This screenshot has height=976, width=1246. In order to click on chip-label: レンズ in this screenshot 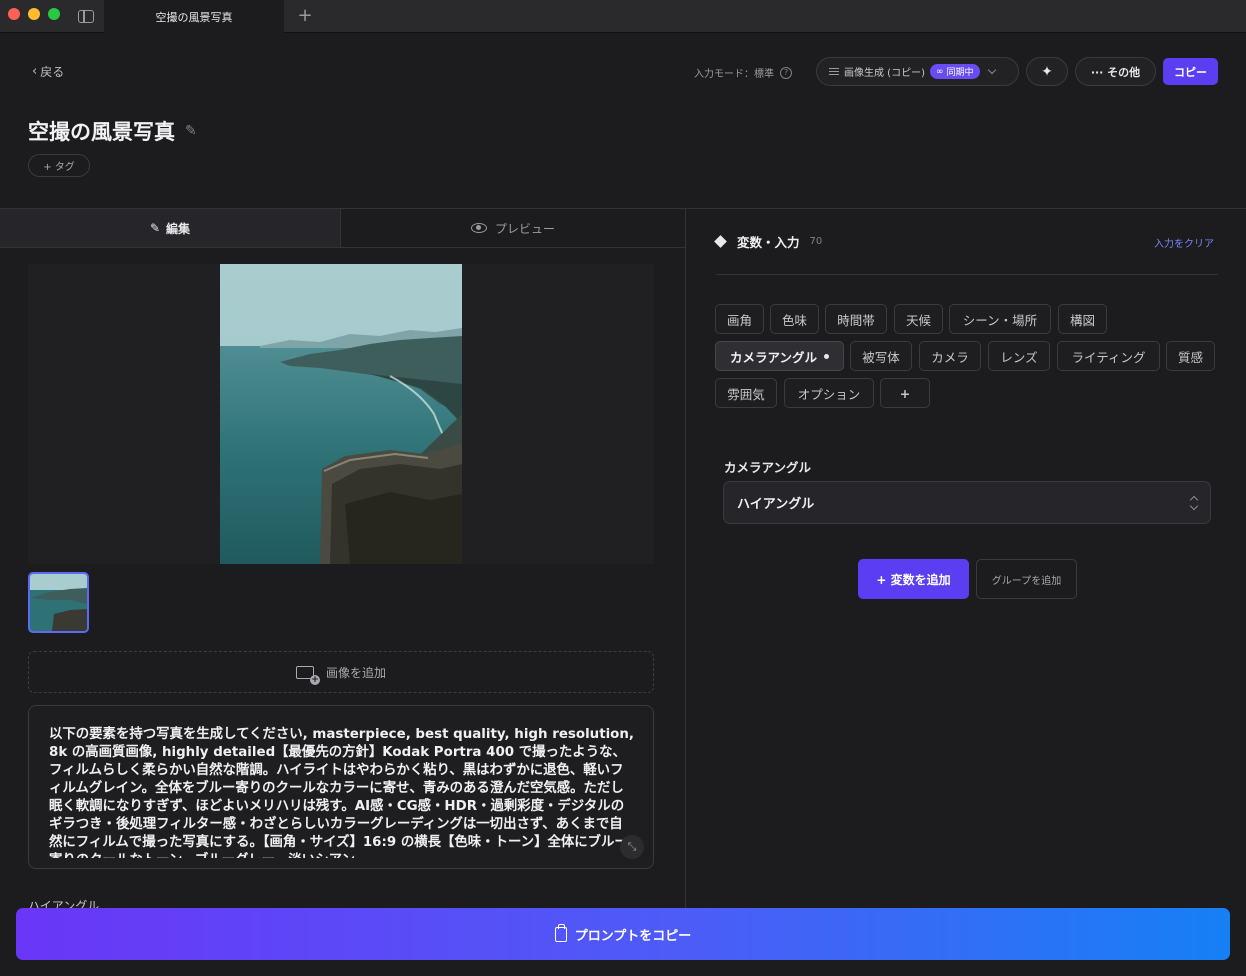, I will do `click(1019, 357)`.